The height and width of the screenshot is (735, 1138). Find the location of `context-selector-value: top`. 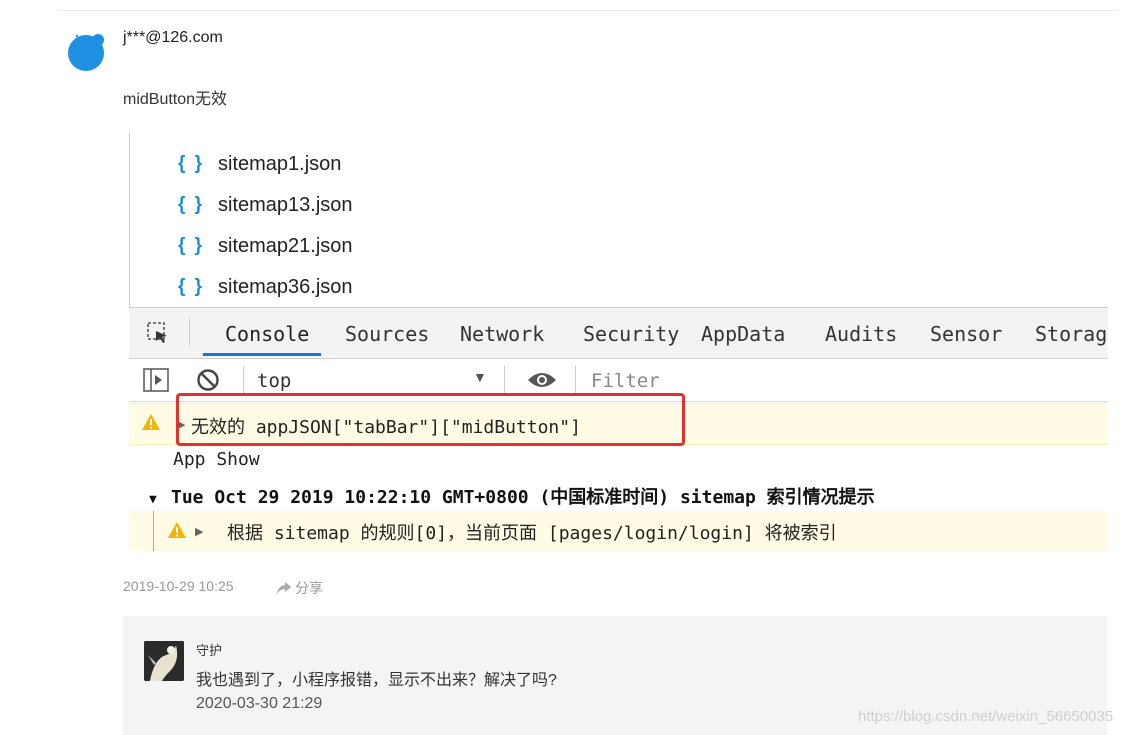

context-selector-value: top is located at coordinates (274, 381).